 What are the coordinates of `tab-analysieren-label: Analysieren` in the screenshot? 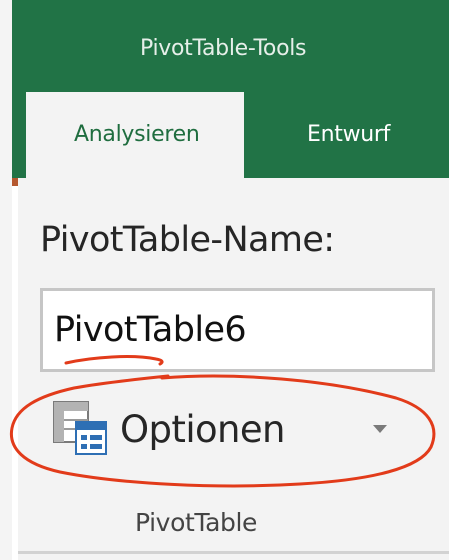 It's located at (137, 134).